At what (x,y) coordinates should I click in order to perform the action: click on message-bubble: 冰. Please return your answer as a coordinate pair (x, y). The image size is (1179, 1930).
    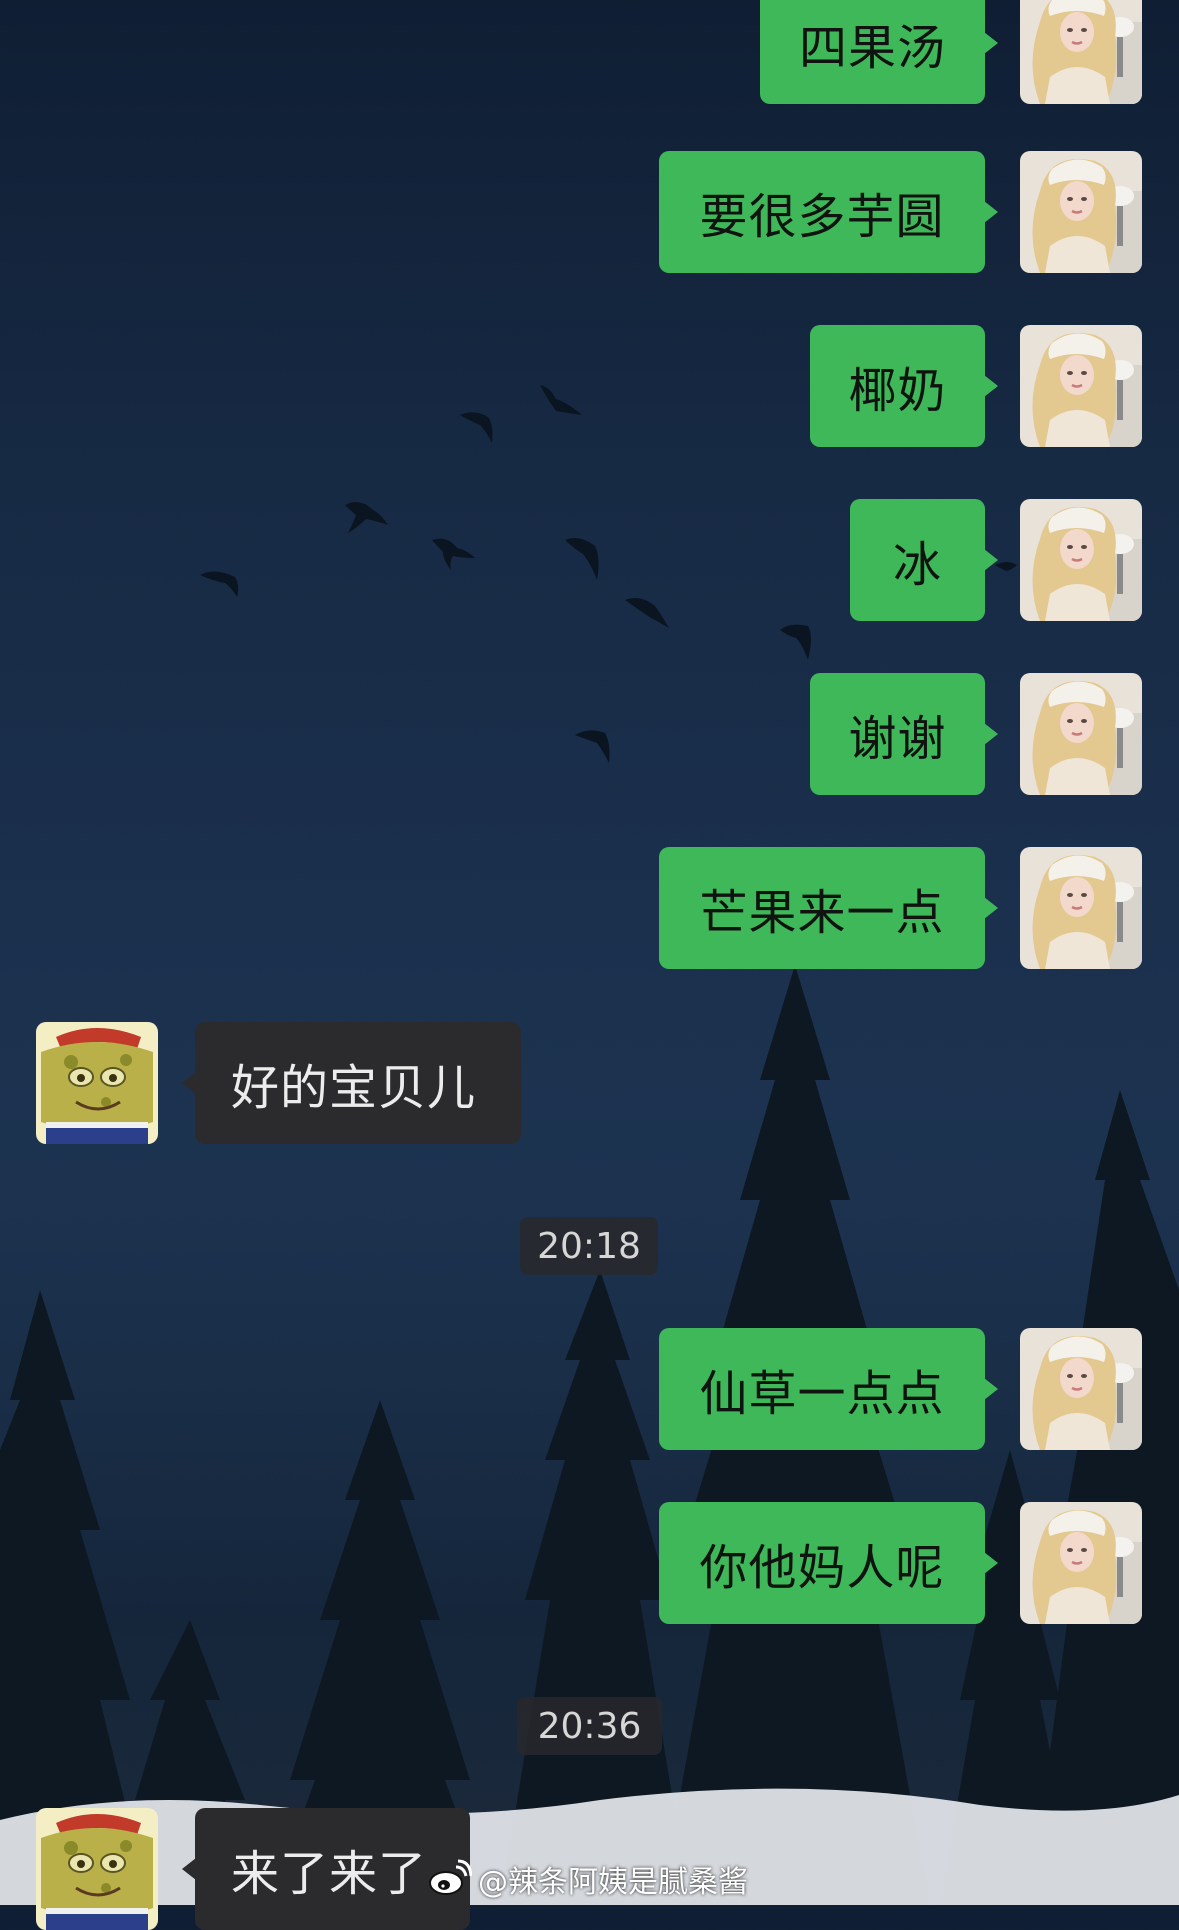
    Looking at the image, I should click on (917, 560).